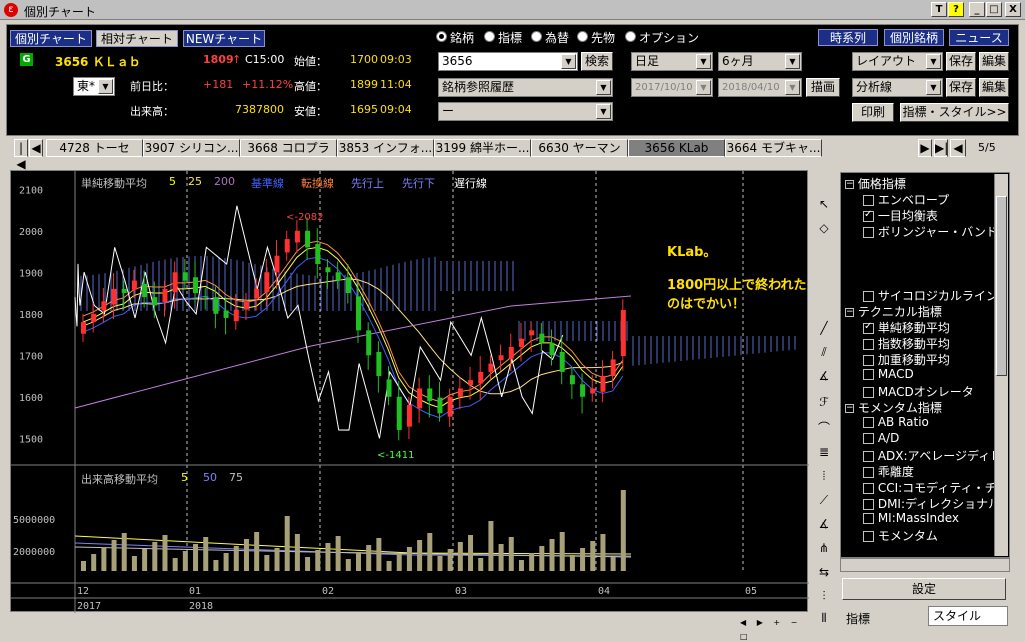 The width and height of the screenshot is (1025, 642). What do you see at coordinates (873, 112) in the screenshot?
I see `print-button: 印刷` at bounding box center [873, 112].